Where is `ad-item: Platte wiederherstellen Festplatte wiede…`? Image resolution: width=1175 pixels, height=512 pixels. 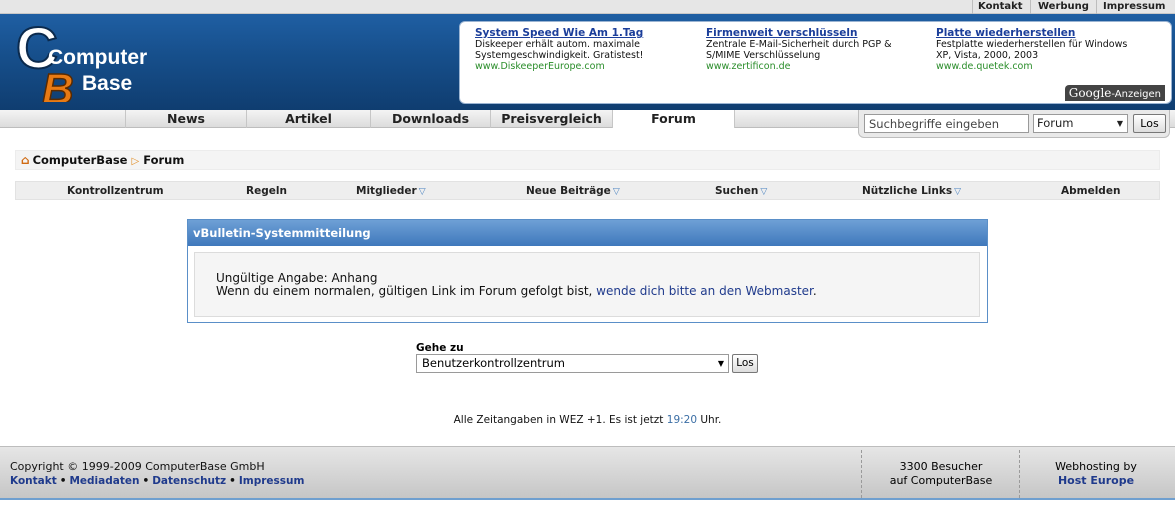
ad-item: Platte wiederherstellen Festplatte wiede… is located at coordinates (1048, 50).